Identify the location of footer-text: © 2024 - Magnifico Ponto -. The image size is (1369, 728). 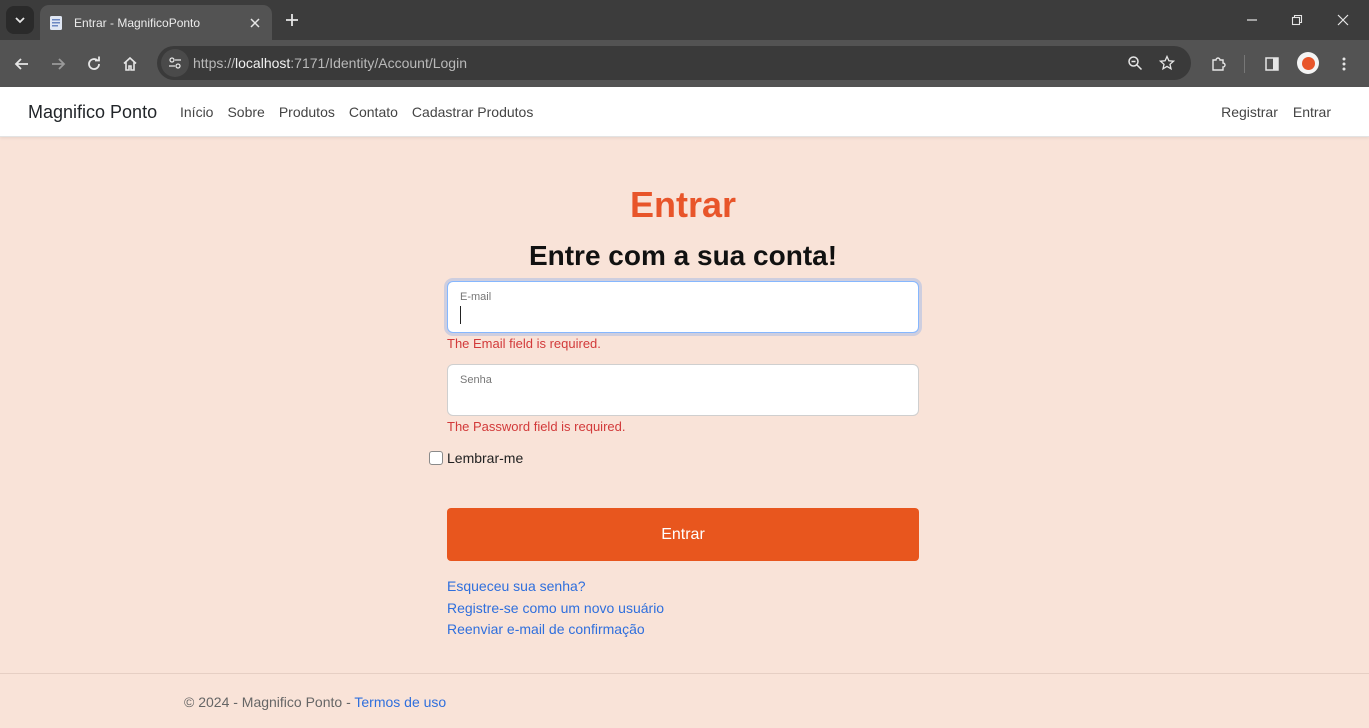
(269, 702).